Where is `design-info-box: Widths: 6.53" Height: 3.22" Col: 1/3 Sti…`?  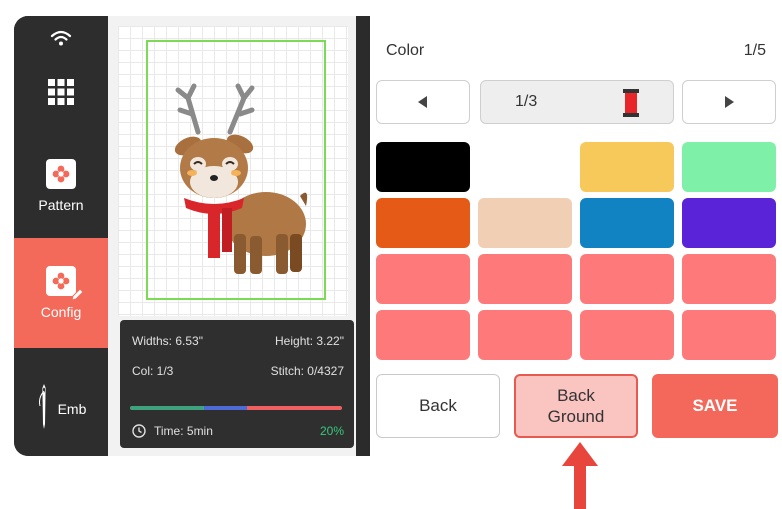
design-info-box: Widths: 6.53" Height: 3.22" Col: 1/3 Sti… is located at coordinates (237, 384).